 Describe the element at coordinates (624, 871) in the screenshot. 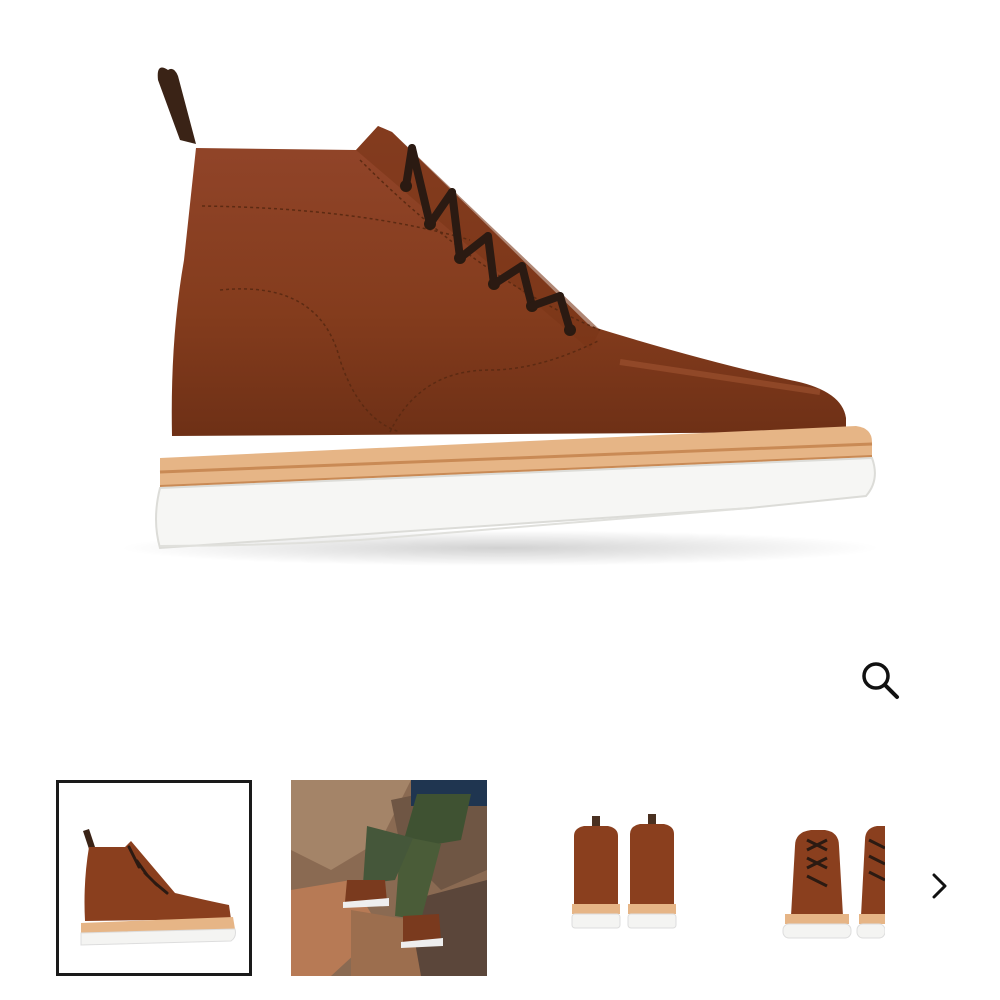

I see `boots-back-view-thumbnail` at that location.